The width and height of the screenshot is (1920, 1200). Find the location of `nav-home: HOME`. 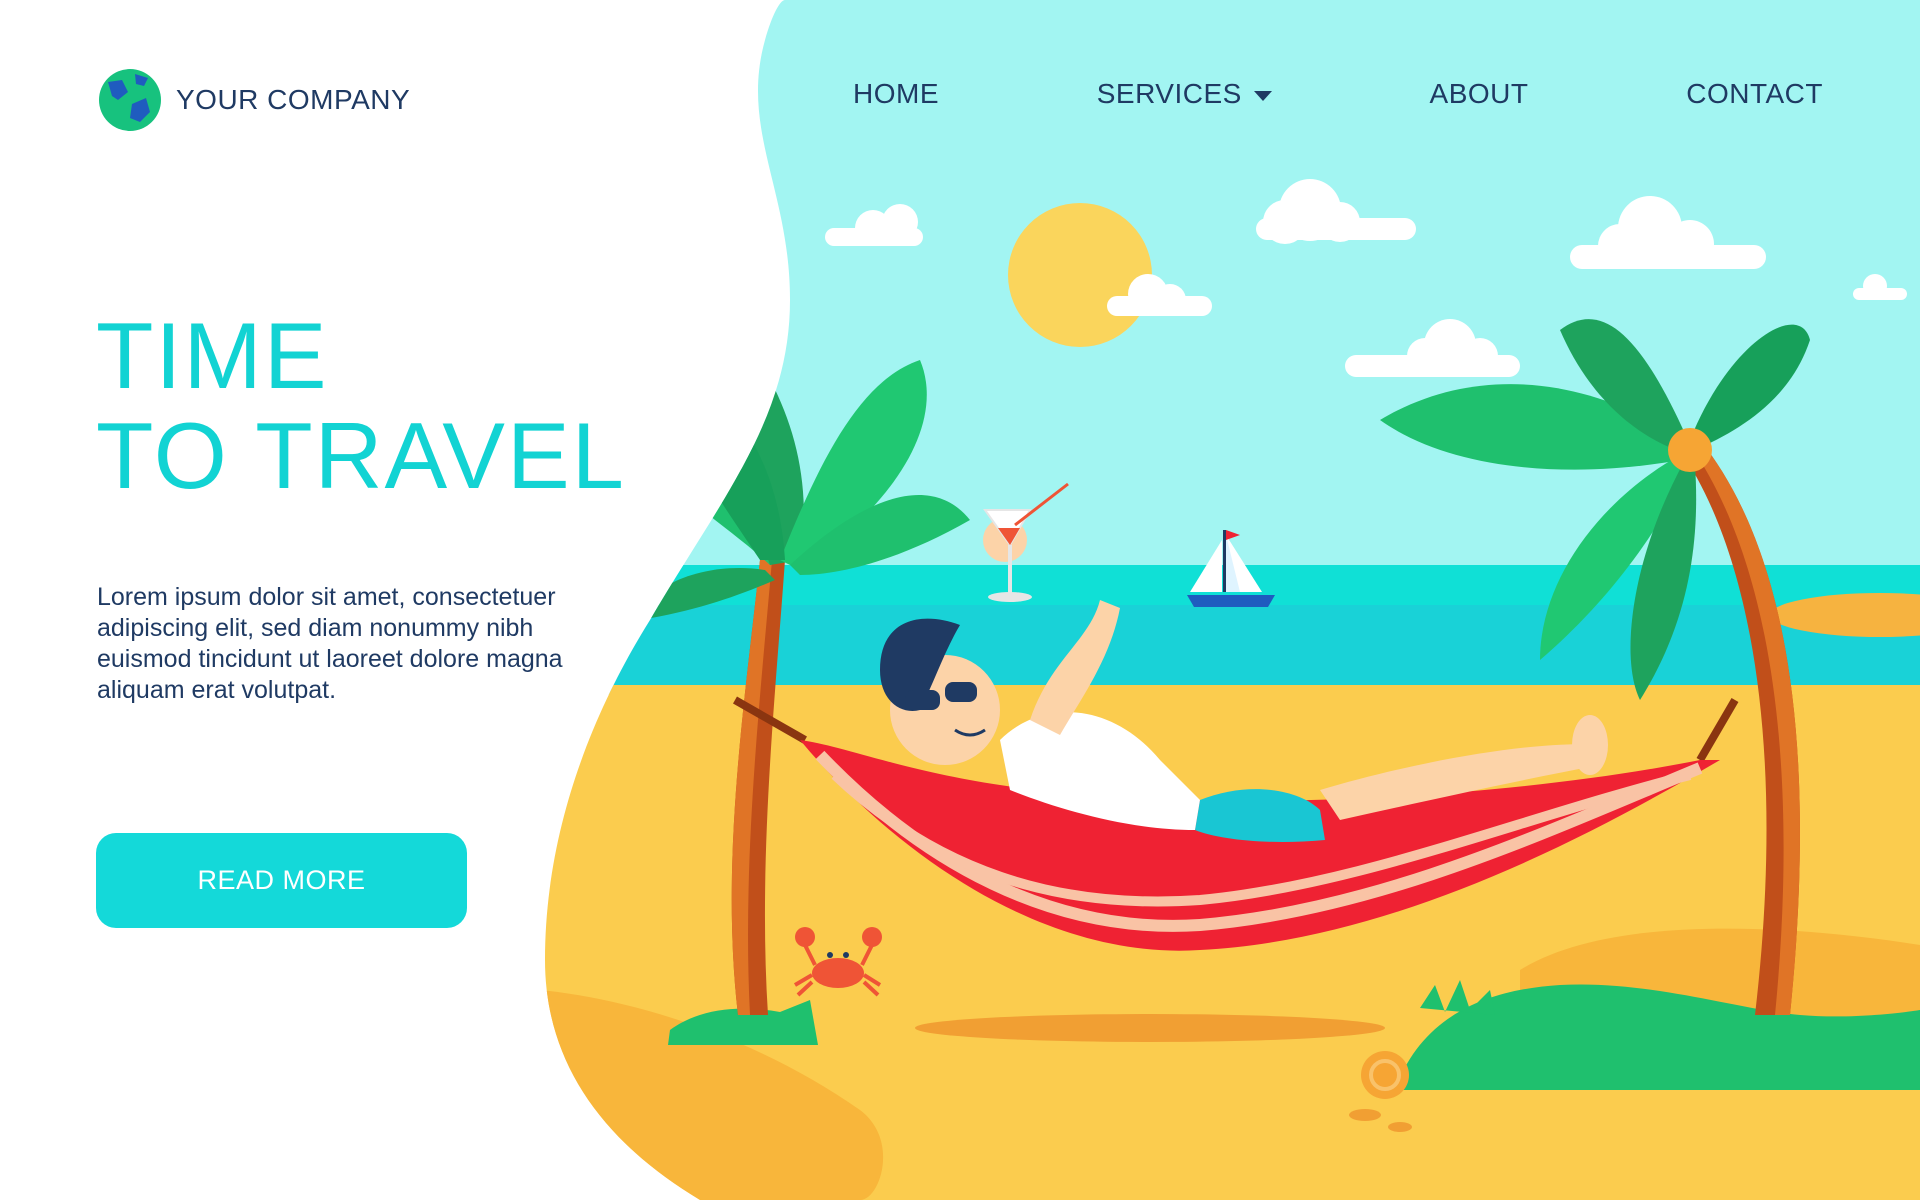

nav-home: HOME is located at coordinates (896, 94).